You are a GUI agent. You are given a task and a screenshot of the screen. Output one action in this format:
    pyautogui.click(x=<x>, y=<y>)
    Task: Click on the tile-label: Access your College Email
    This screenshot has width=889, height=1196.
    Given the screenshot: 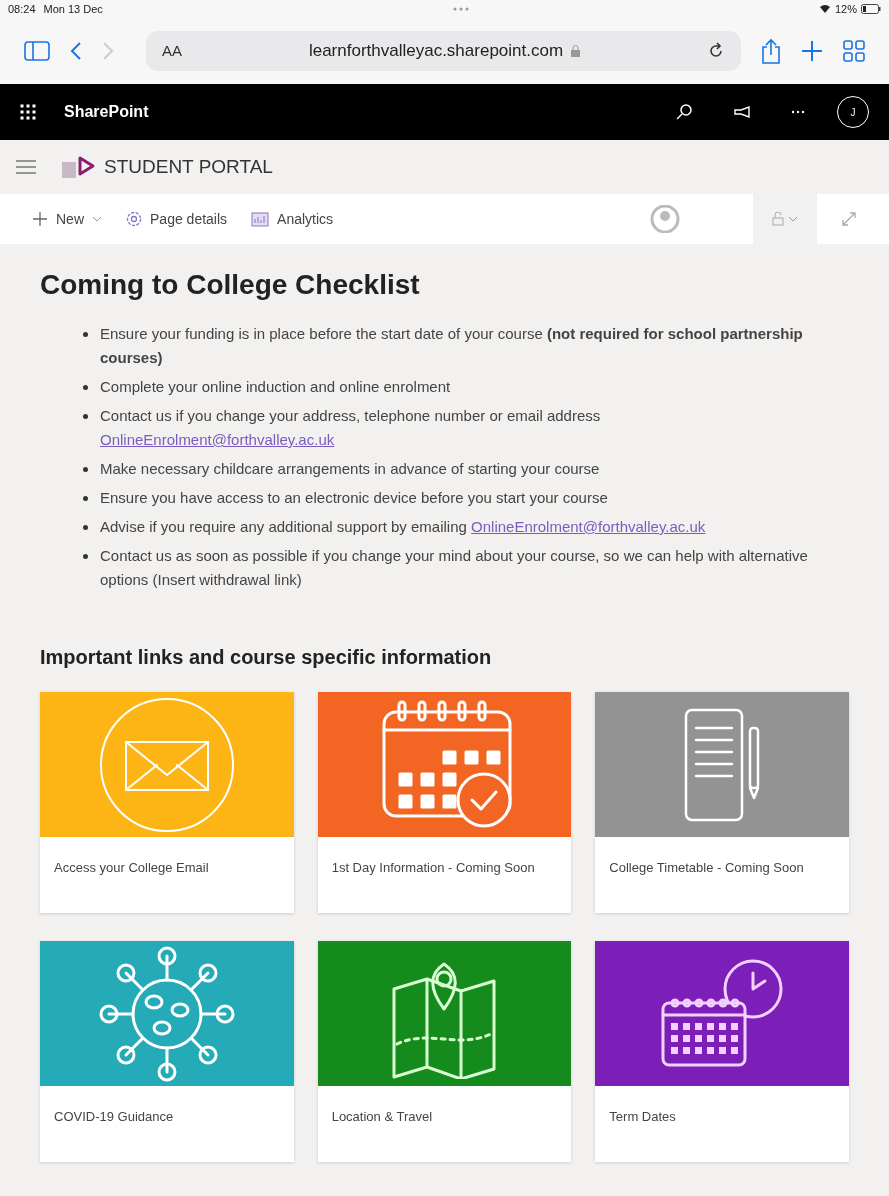 What is the action you would take?
    pyautogui.click(x=131, y=867)
    